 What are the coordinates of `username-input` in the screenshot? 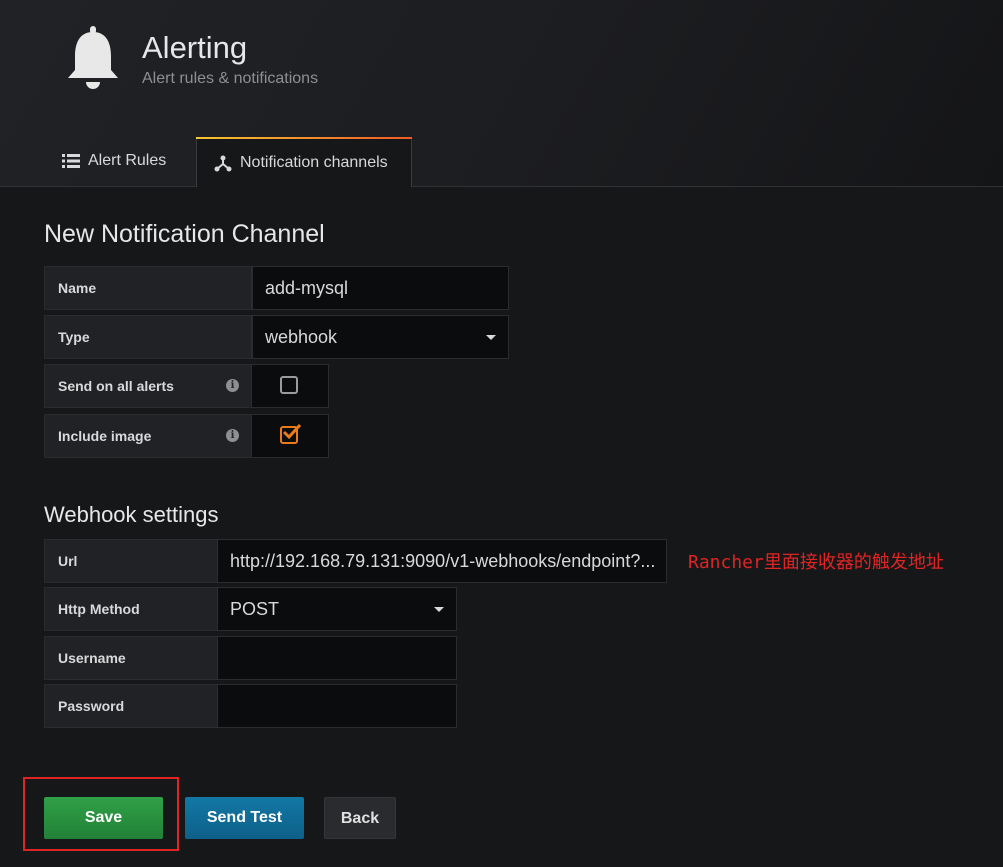 It's located at (337, 658).